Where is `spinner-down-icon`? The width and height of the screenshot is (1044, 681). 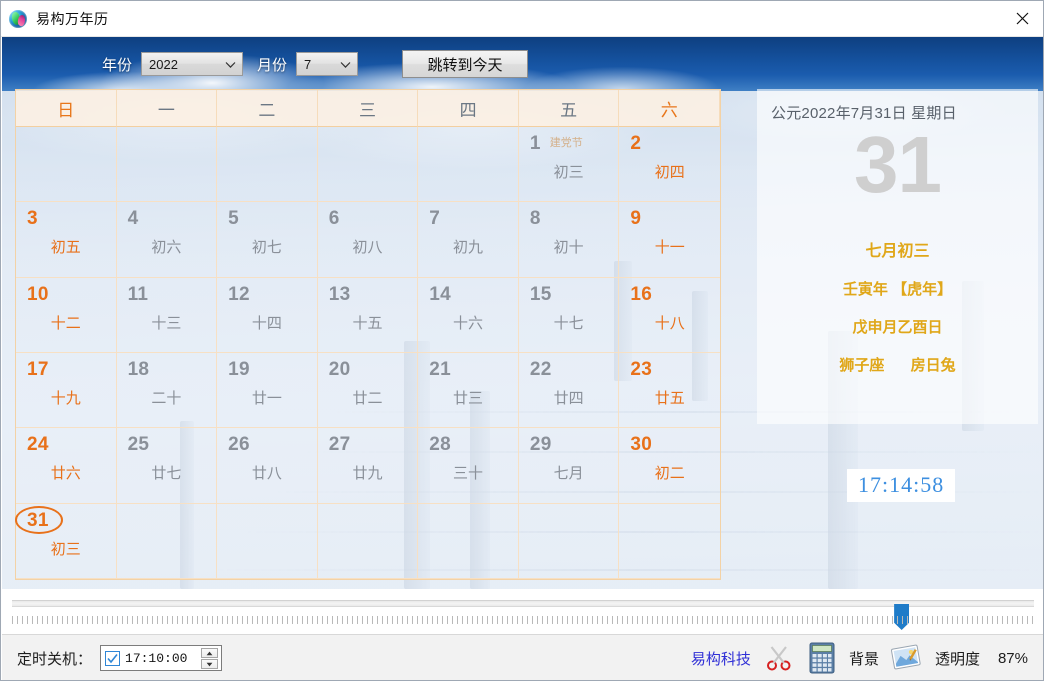
spinner-down-icon is located at coordinates (210, 664).